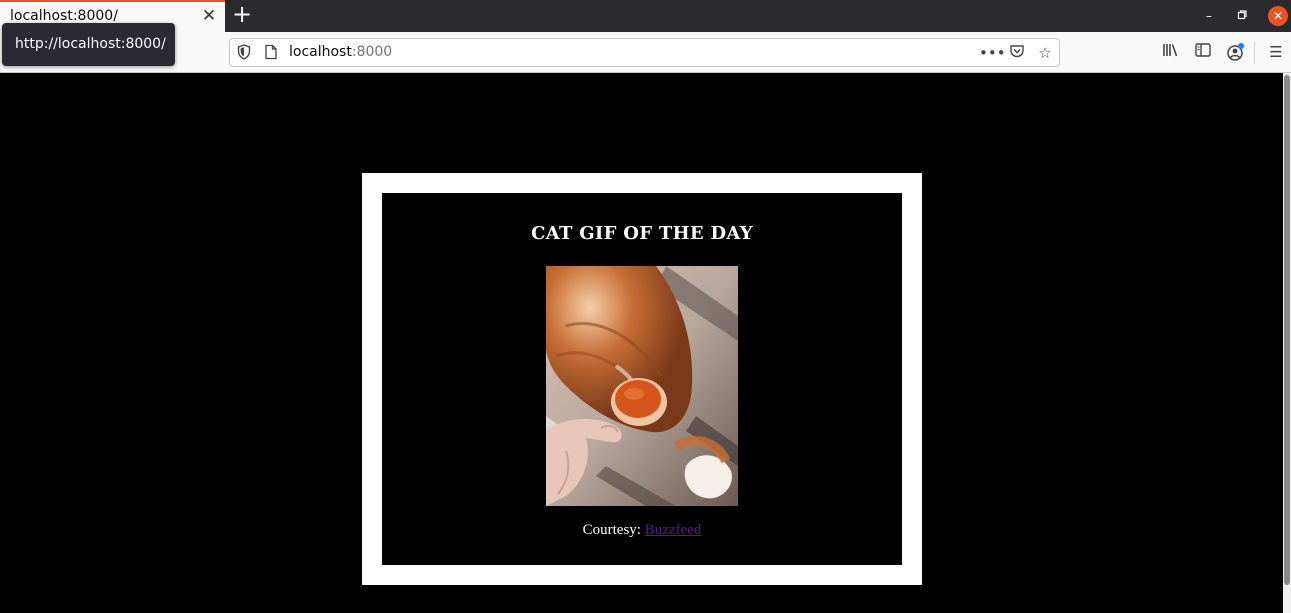 The width and height of the screenshot is (1291, 613). I want to click on bookmark-star-icon: ☆, so click(1045, 53).